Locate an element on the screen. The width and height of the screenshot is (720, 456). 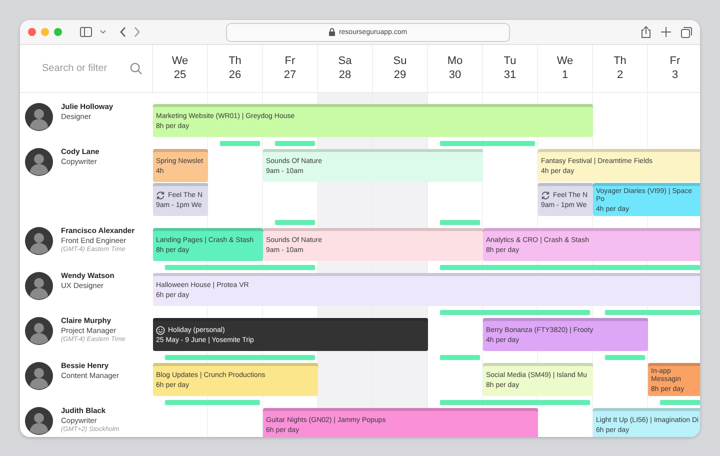
date-label: 25 is located at coordinates (180, 75).